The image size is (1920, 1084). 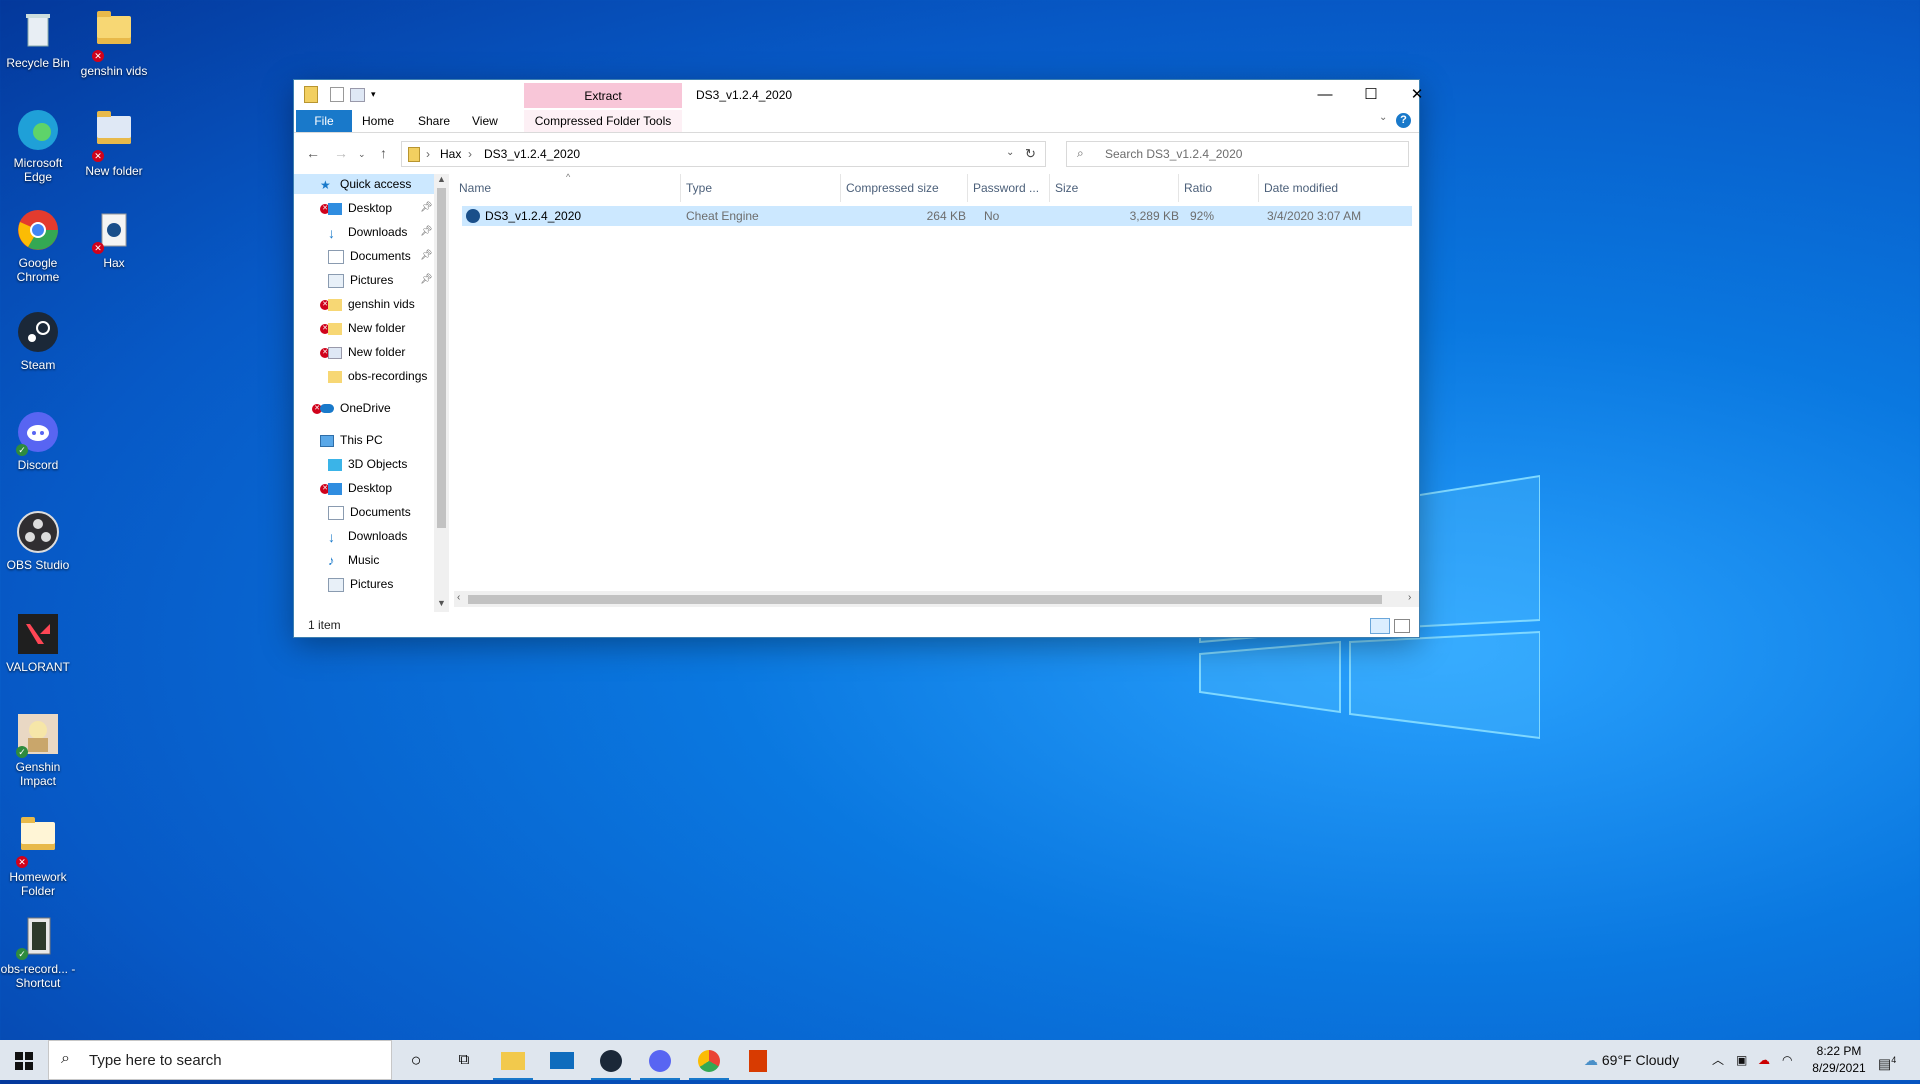 I want to click on desktop-icon-chrome: Google Chrome, so click(x=38, y=246).